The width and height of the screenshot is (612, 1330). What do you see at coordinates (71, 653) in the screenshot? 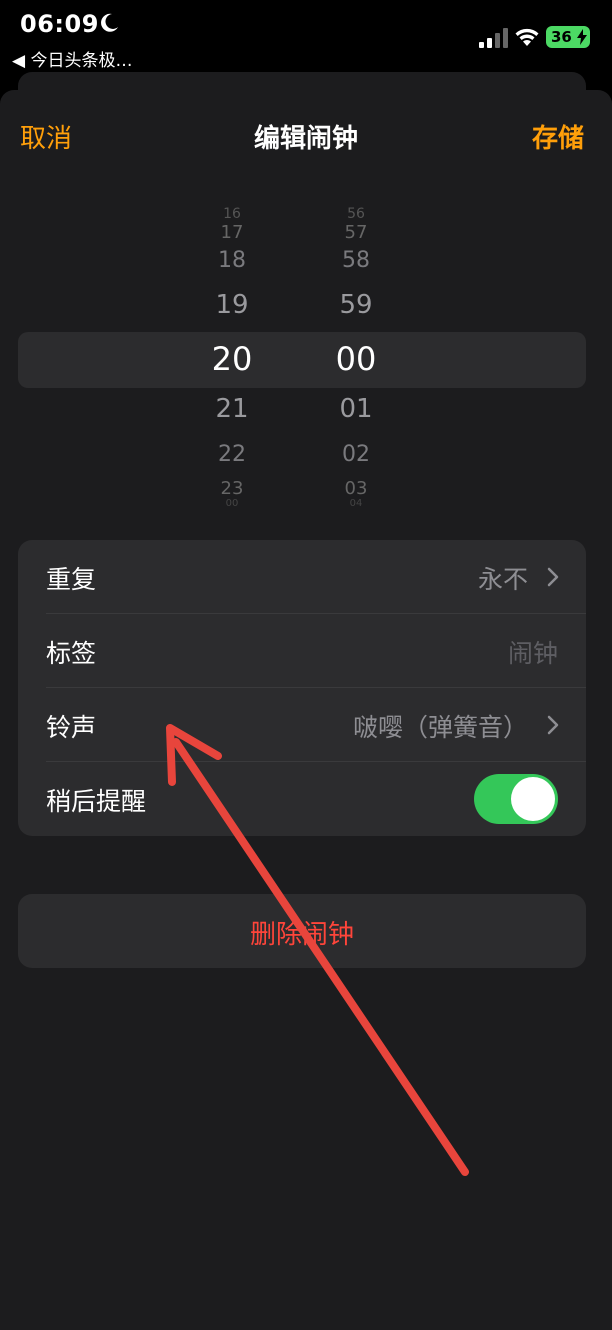
I see `label-row-label: 标签` at bounding box center [71, 653].